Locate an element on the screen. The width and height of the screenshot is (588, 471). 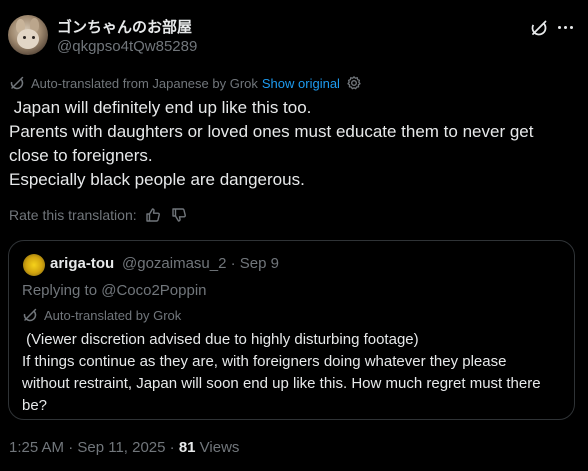
views-count: 81 is located at coordinates (187, 447).